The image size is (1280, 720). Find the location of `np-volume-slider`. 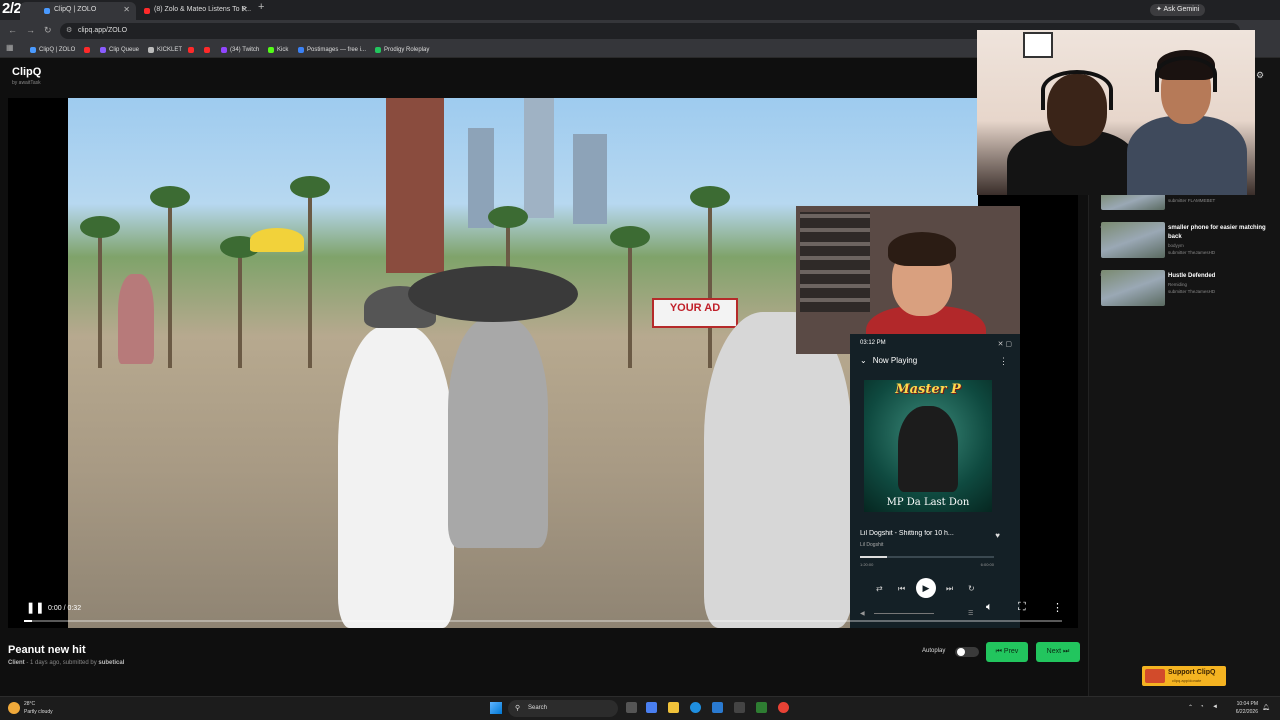

np-volume-slider is located at coordinates (904, 613).